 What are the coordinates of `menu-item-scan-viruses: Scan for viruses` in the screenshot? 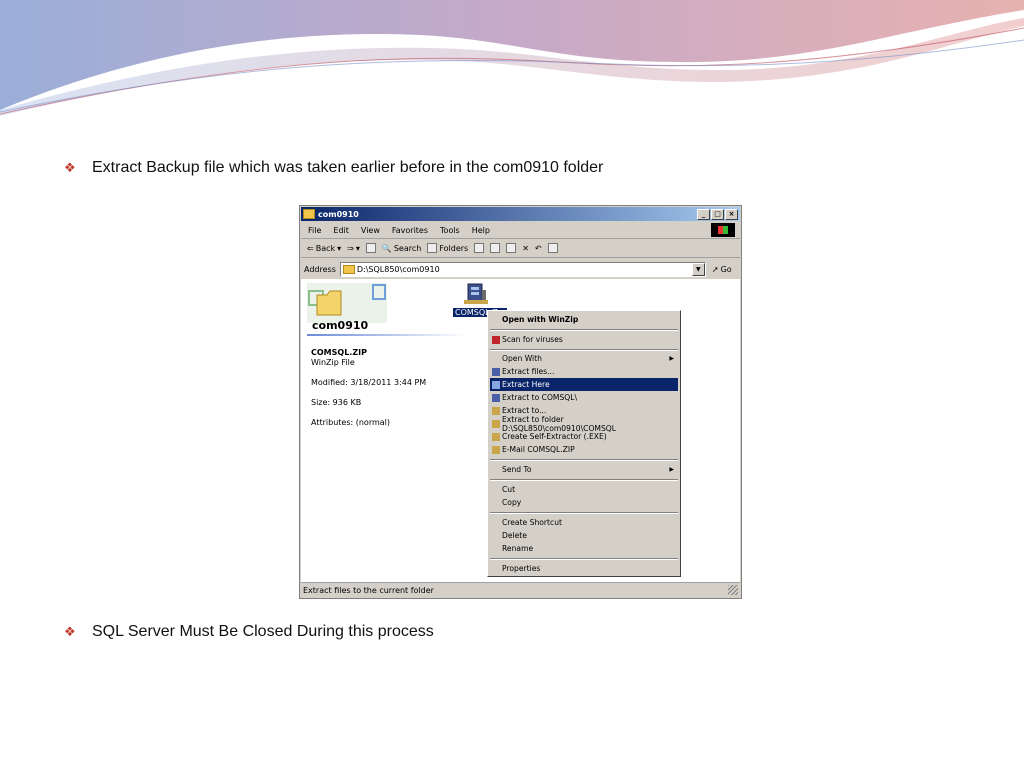 It's located at (584, 339).